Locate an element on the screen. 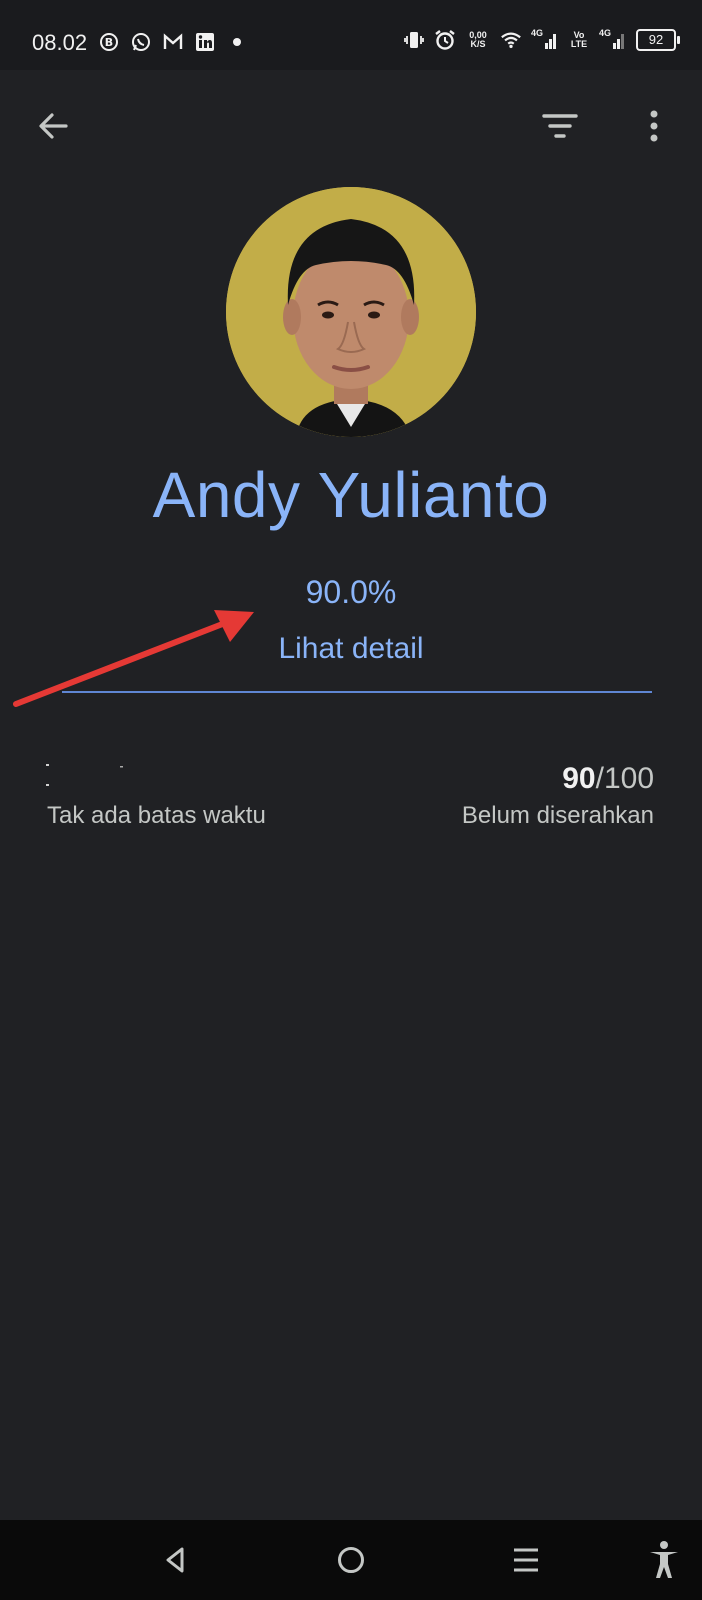  student-avatar is located at coordinates (351, 312).